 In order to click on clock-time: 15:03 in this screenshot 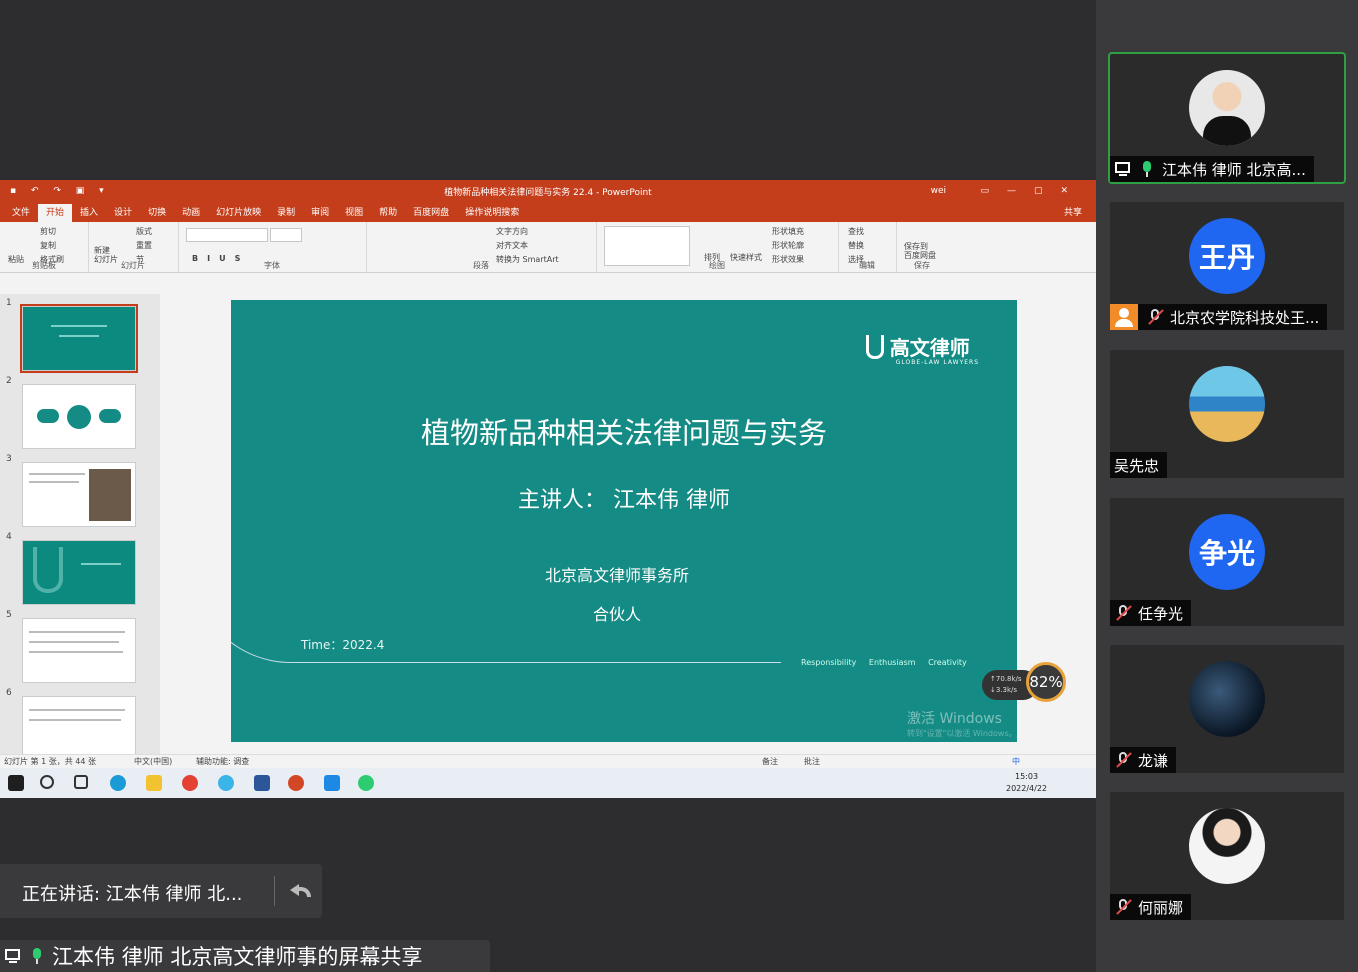, I will do `click(1026, 776)`.